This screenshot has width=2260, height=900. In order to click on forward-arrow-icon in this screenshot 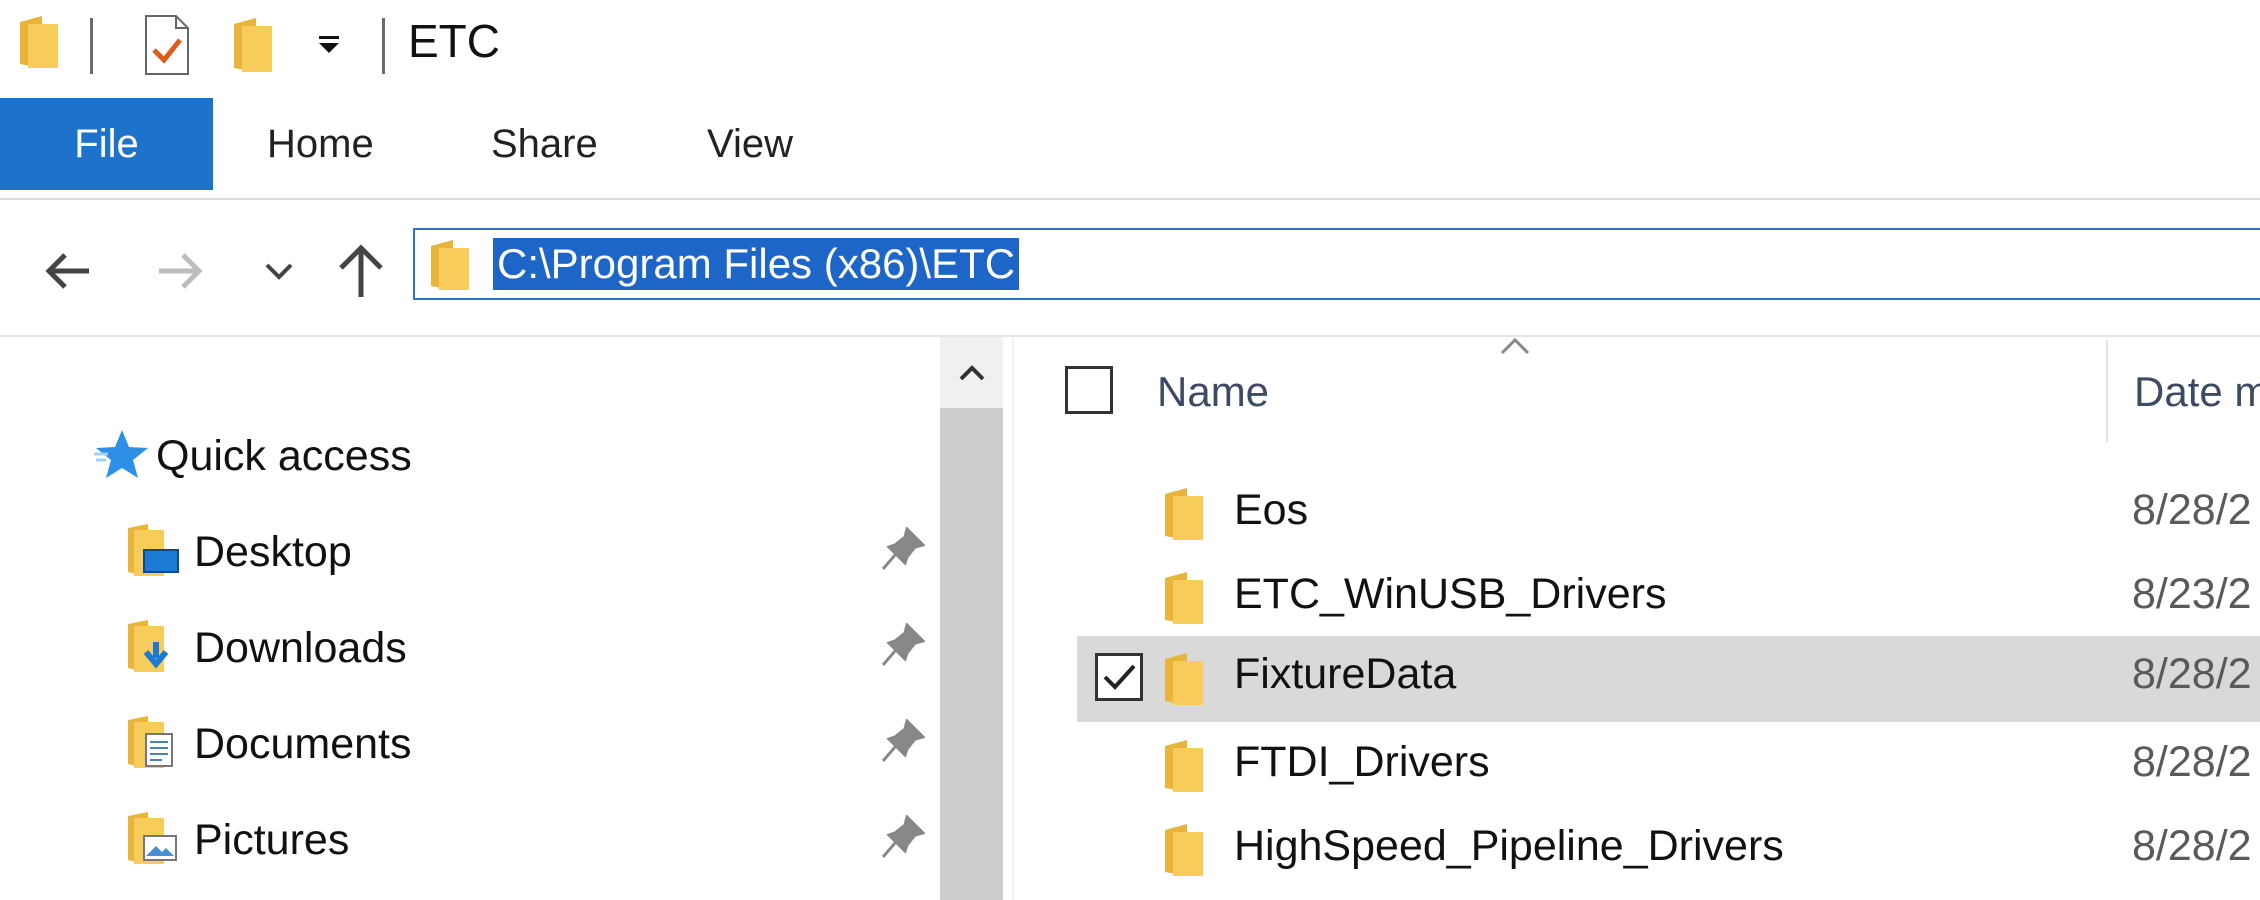, I will do `click(181, 271)`.